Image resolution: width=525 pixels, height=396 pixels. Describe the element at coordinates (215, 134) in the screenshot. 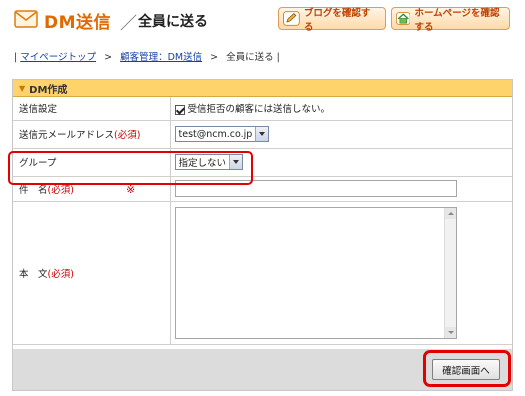

I see `from-address-value: test@ncm.co.jp` at that location.